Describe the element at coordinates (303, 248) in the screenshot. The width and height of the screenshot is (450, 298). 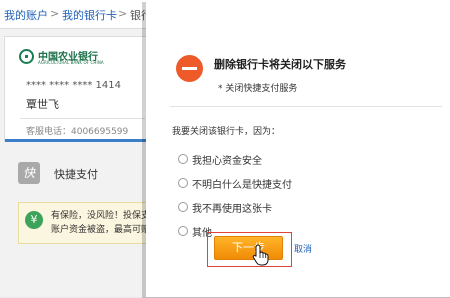
I see `cancel-link: 取消` at that location.